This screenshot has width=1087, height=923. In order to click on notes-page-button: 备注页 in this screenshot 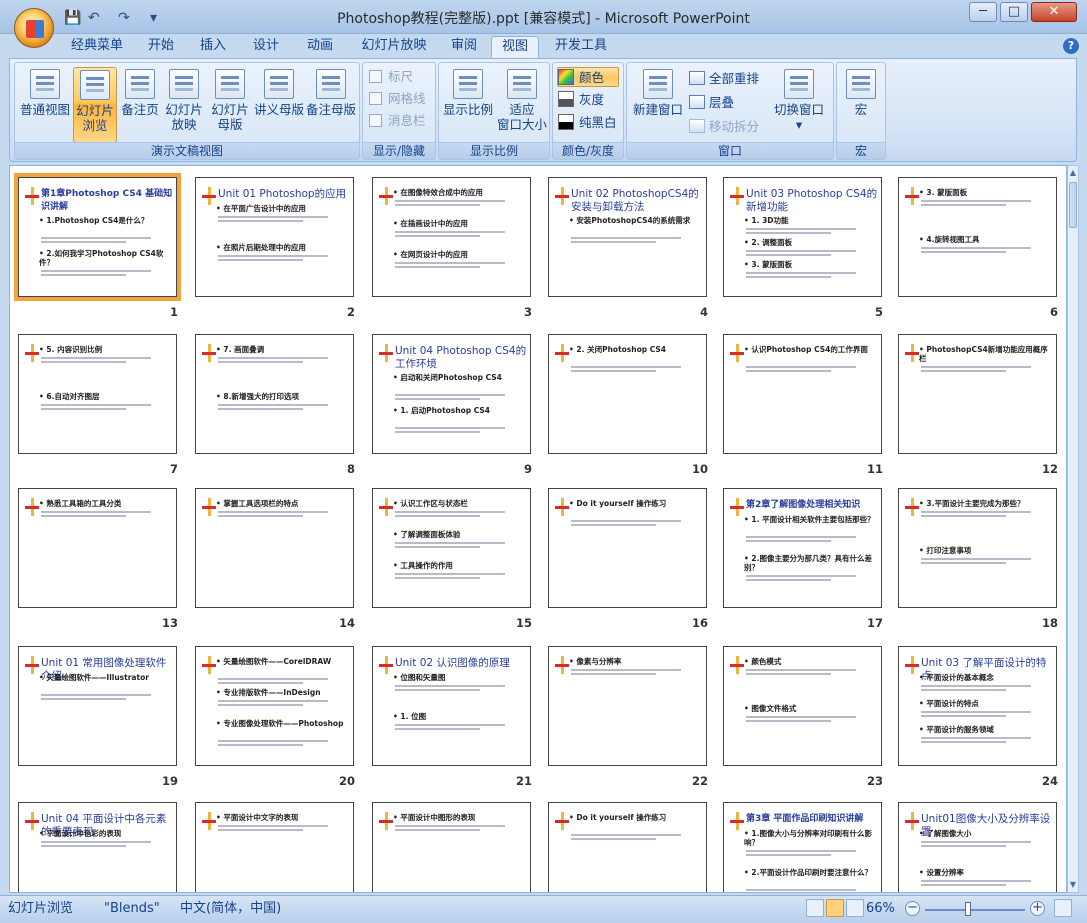, I will do `click(140, 105)`.